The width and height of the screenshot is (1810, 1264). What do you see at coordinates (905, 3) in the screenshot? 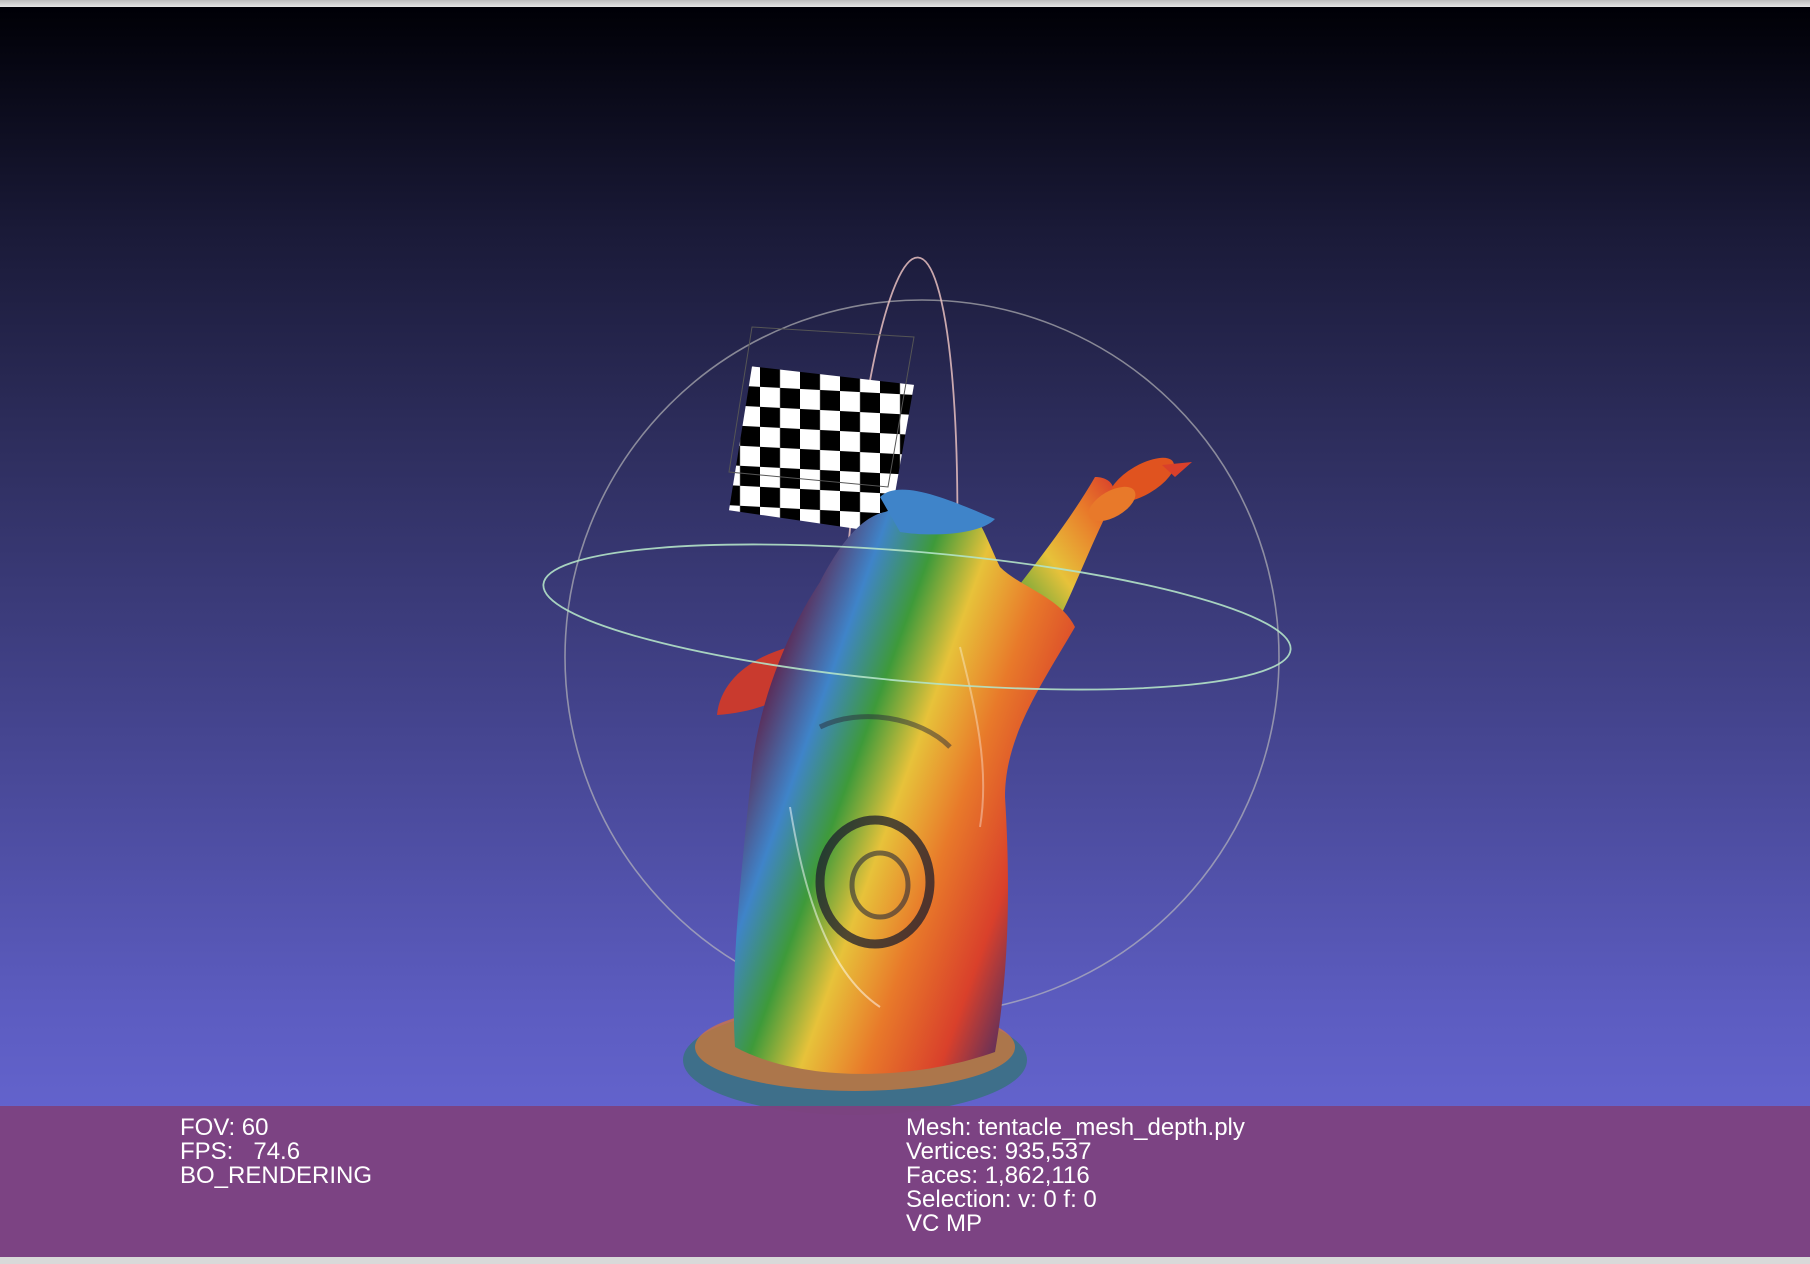
I see `window-top-edge` at bounding box center [905, 3].